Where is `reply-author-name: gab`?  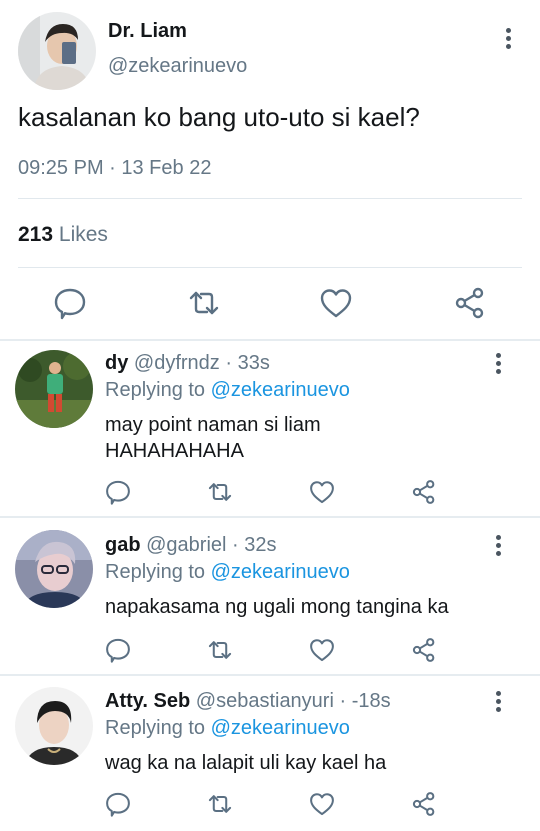
reply-author-name: gab is located at coordinates (123, 545).